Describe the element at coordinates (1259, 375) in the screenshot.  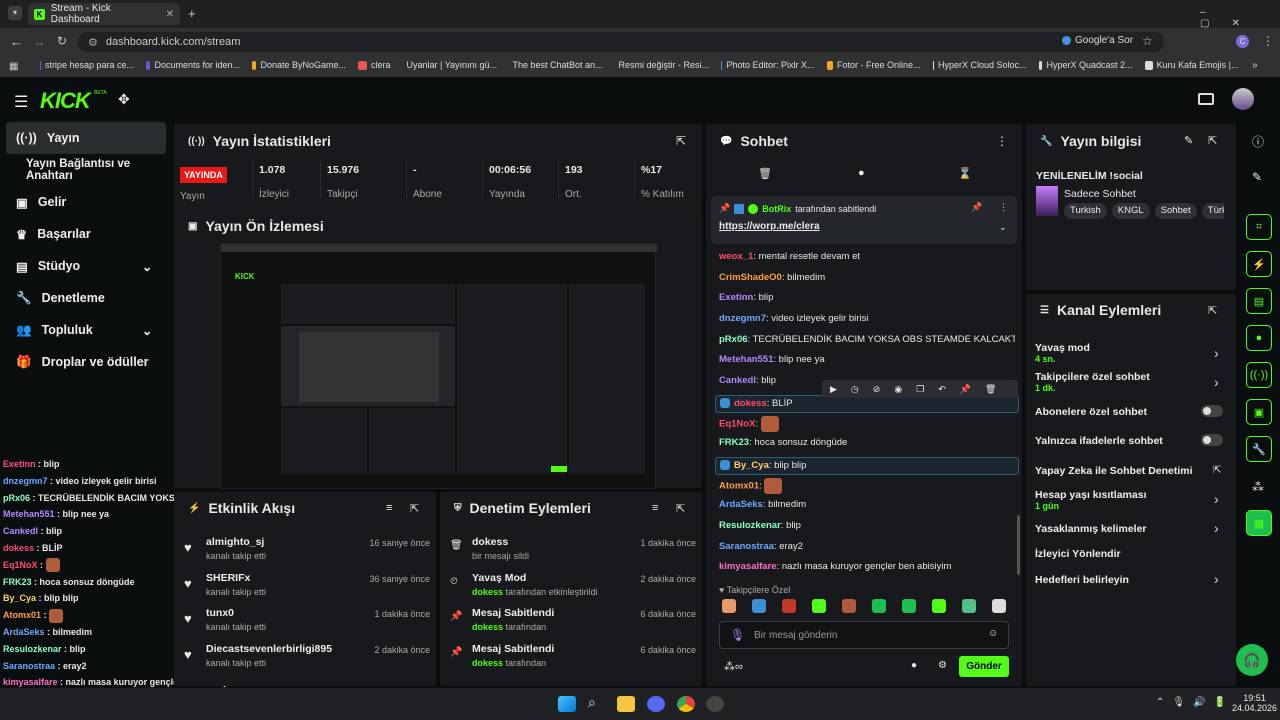
I see `rail-broadcast-icon: ((·))` at that location.